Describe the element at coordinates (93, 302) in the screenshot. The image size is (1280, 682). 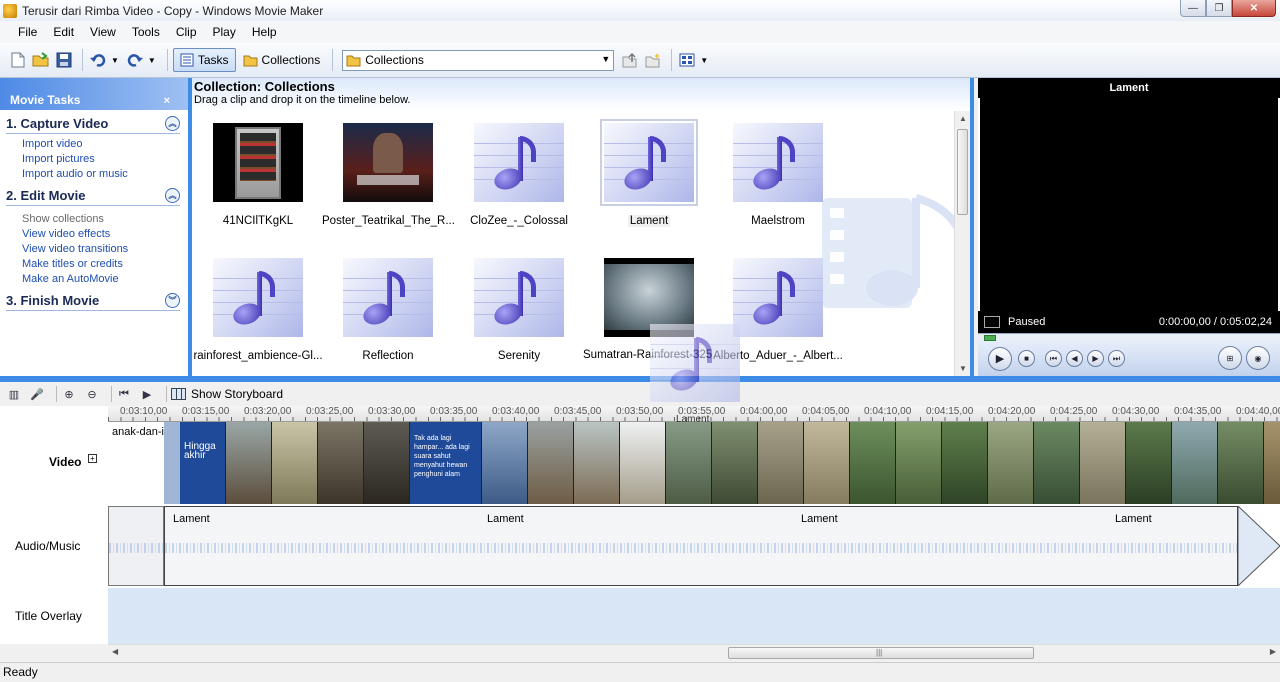
I see `task-section-title: 3. Finish Movie ︾` at that location.